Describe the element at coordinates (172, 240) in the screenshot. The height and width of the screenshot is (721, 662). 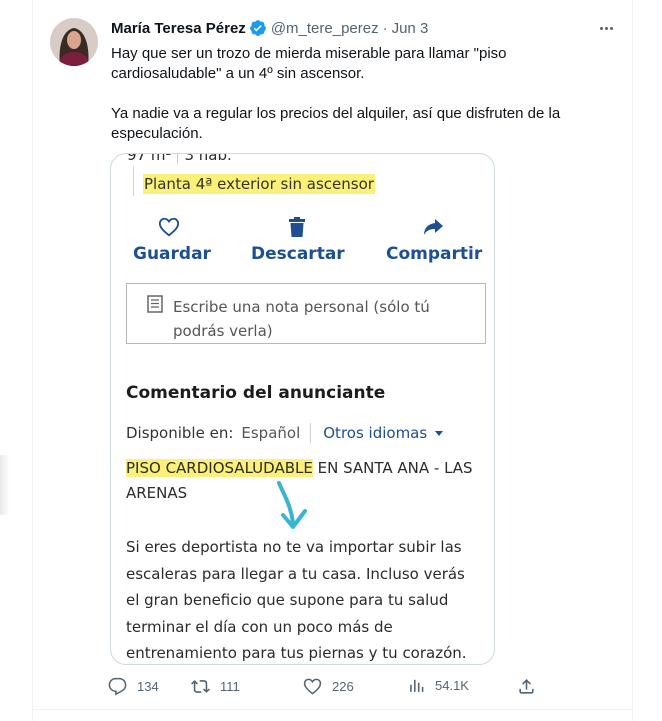
I see `listing-save-button: Guardar` at that location.